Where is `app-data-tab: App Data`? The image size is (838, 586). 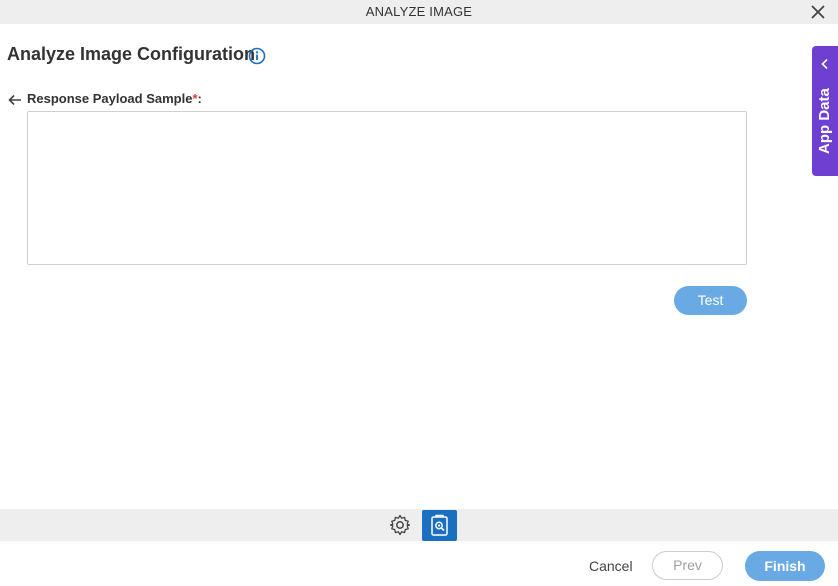
app-data-tab: App Data is located at coordinates (825, 111).